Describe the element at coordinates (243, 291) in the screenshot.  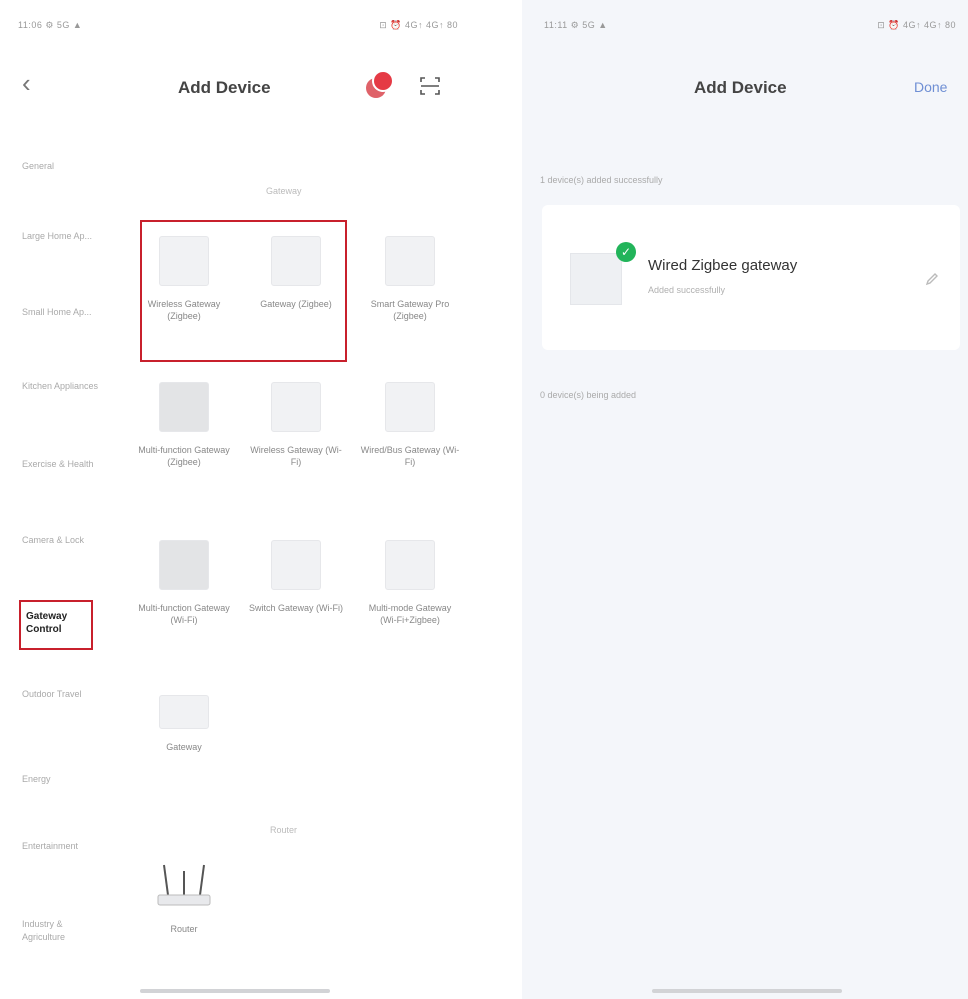
I see `device-highlight-box` at that location.